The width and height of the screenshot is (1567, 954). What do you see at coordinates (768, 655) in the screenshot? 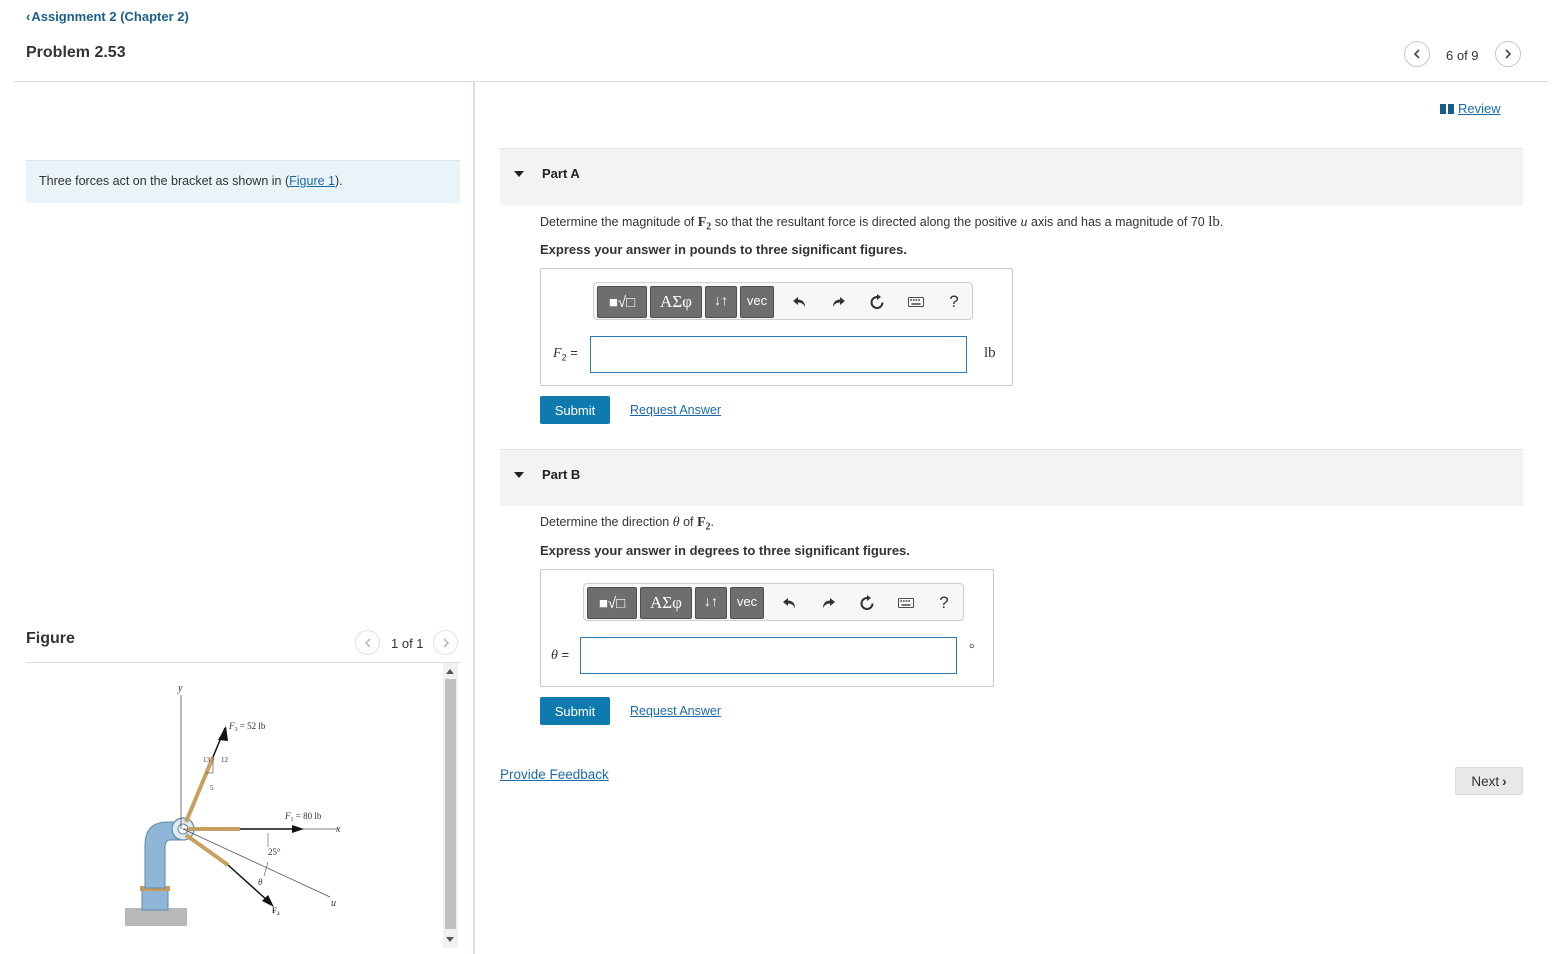
I see `part-b-answer-input` at bounding box center [768, 655].